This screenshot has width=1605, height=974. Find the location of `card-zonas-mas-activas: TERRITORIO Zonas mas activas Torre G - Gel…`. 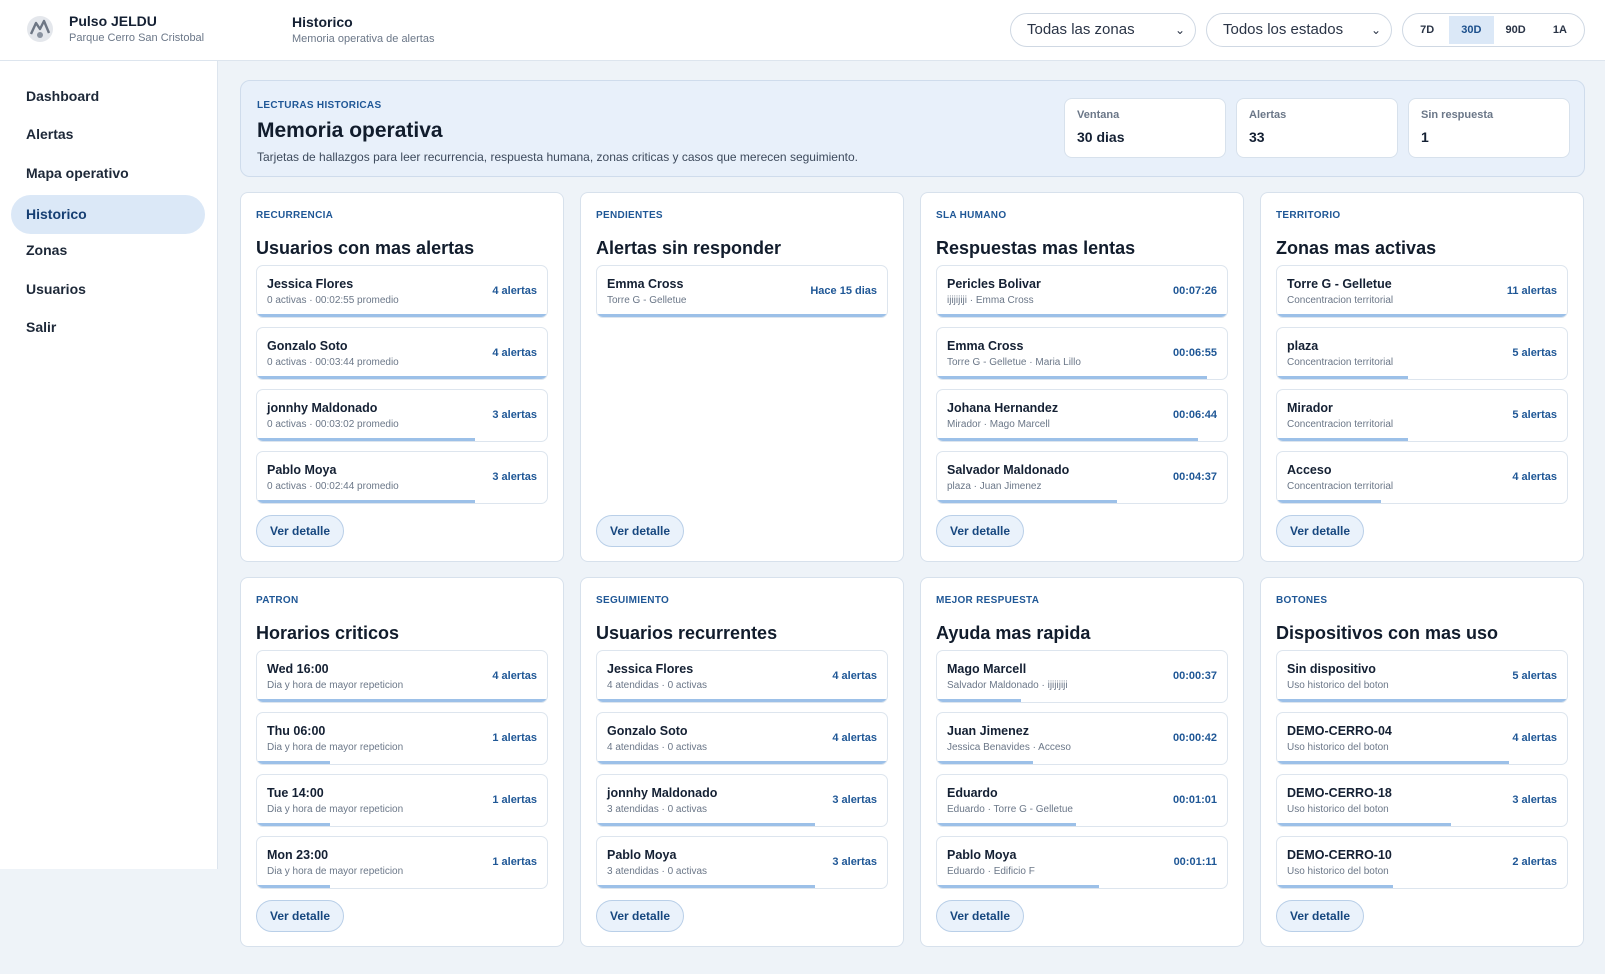

card-zonas-mas-activas: TERRITORIO Zonas mas activas Torre G - Gel… is located at coordinates (1422, 377).